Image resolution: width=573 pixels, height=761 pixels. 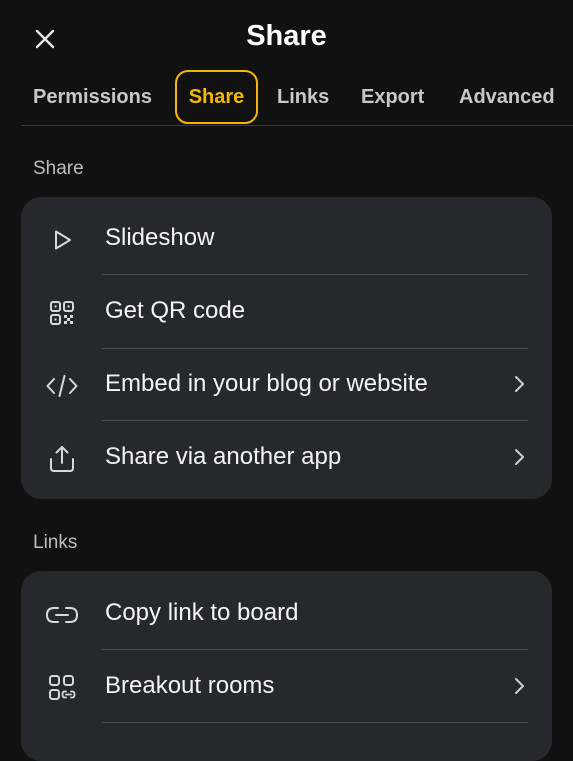 What do you see at coordinates (286, 311) in the screenshot?
I see `get-qr-code-item: Get QR code` at bounding box center [286, 311].